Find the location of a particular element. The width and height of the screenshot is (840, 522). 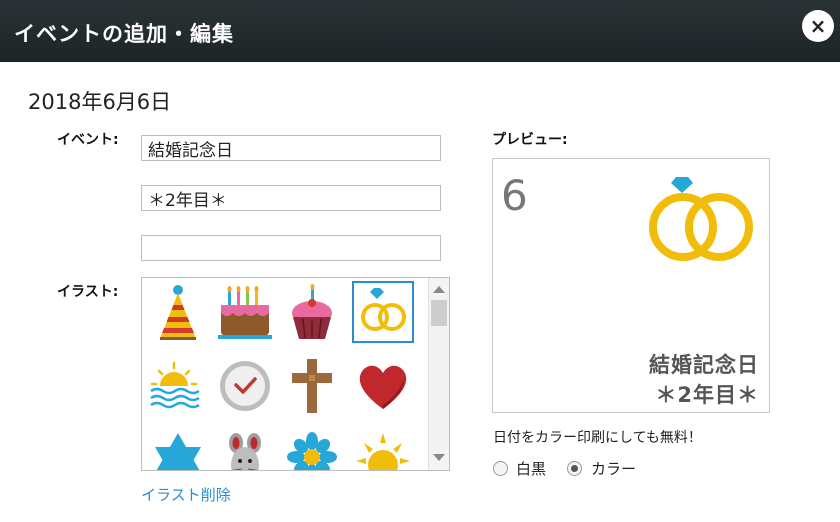

event-label: イベント: is located at coordinates (88, 140).